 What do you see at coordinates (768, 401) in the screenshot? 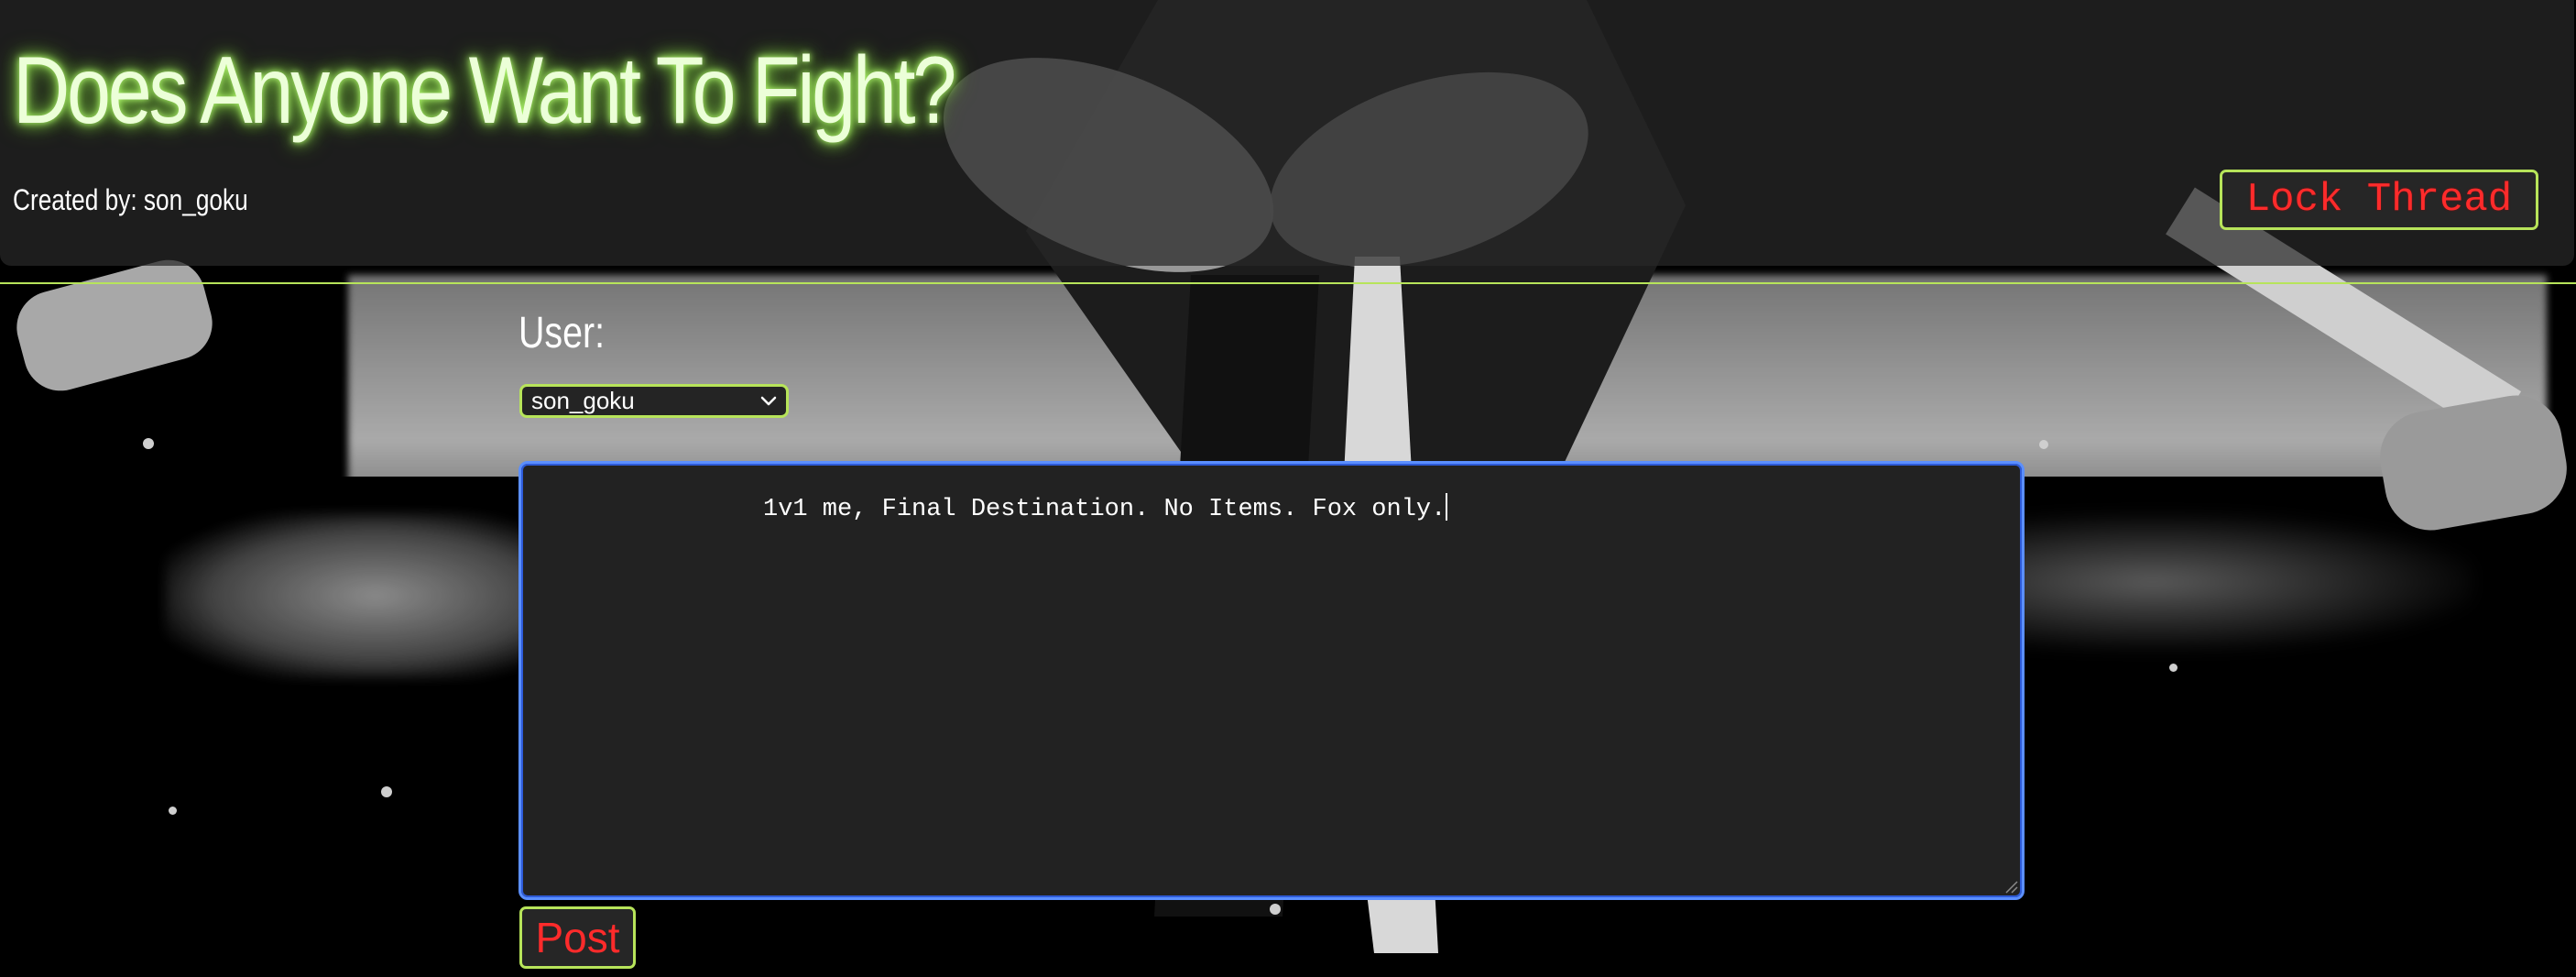
I see `chevron-down-icon` at bounding box center [768, 401].